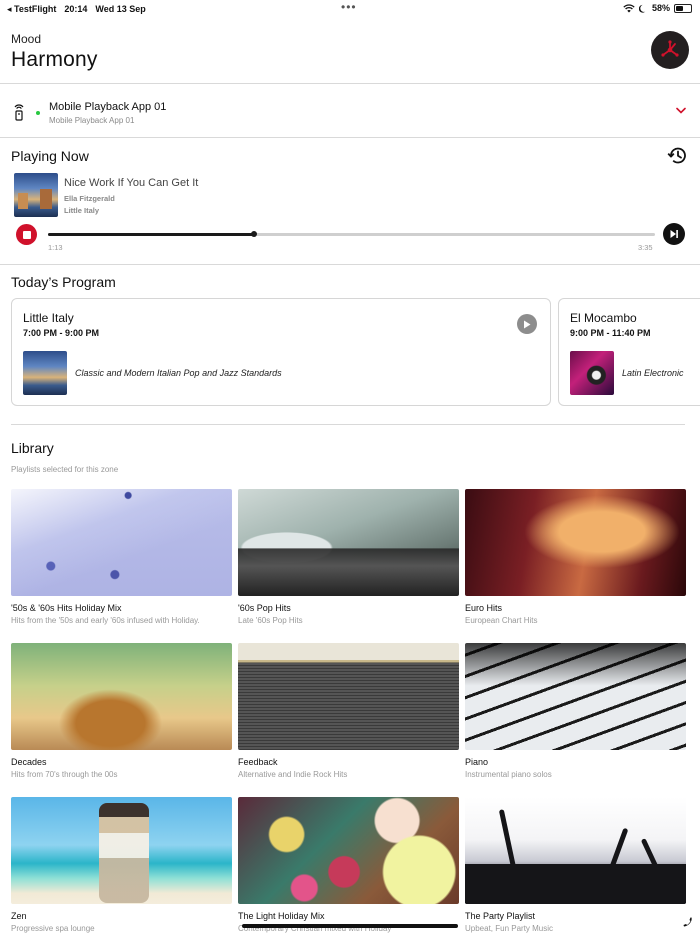 This screenshot has width=700, height=934. What do you see at coordinates (258, 762) in the screenshot?
I see `playlist-name: Feedback` at bounding box center [258, 762].